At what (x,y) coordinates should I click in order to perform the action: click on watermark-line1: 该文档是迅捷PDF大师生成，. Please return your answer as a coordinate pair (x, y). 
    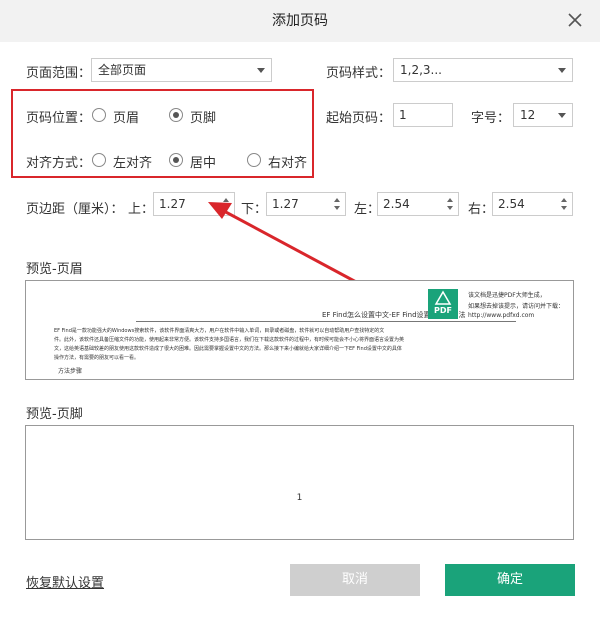
    Looking at the image, I should click on (507, 295).